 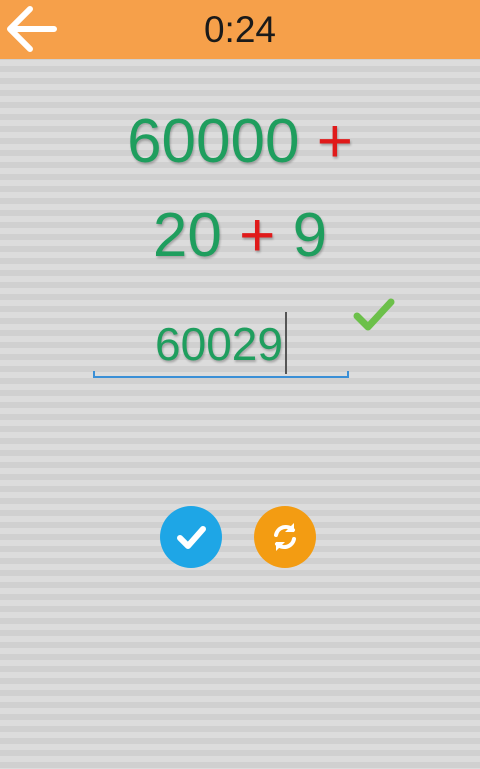 I want to click on answer-field: 60029, so click(x=221, y=343).